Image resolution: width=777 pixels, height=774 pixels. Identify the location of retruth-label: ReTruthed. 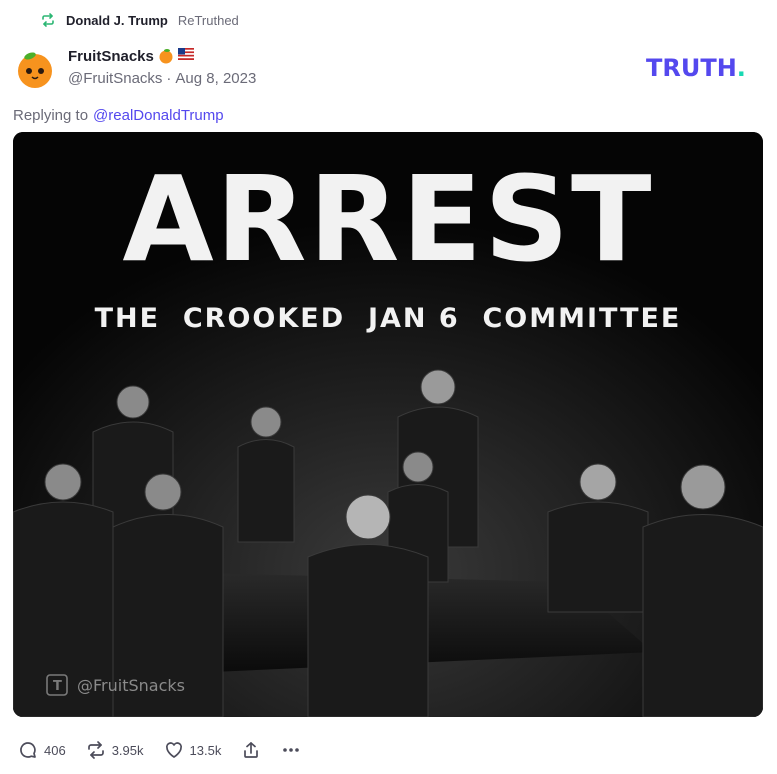
(208, 20).